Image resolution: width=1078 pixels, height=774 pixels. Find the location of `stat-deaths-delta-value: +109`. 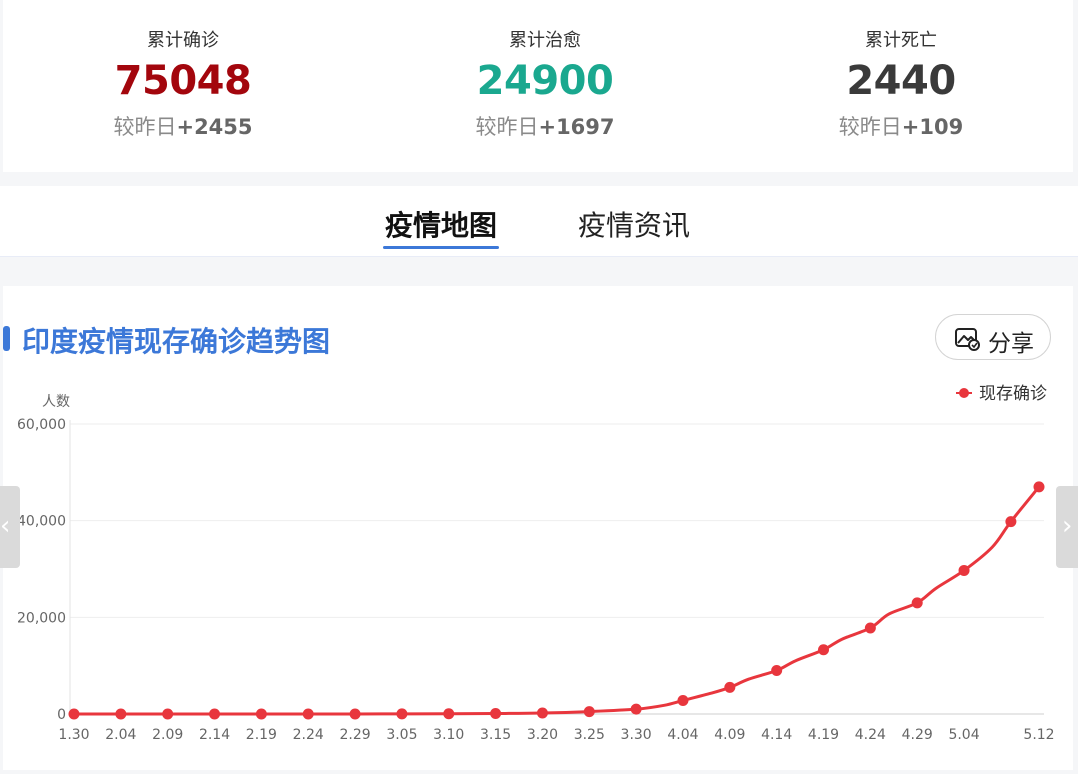

stat-deaths-delta-value: +109 is located at coordinates (932, 127).